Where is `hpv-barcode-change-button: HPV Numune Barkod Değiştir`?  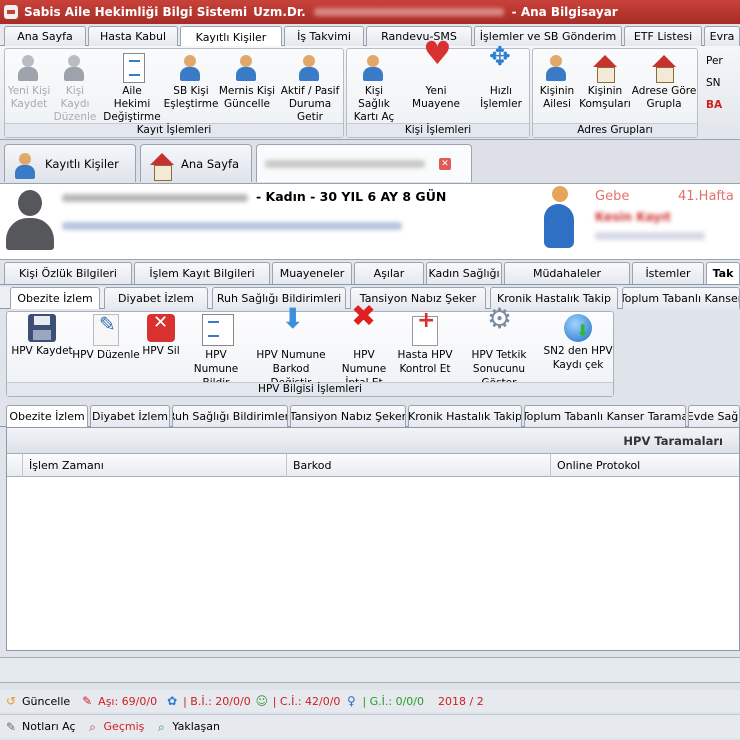 hpv-barcode-change-button: HPV Numune Barkod Değiştir is located at coordinates (291, 351).